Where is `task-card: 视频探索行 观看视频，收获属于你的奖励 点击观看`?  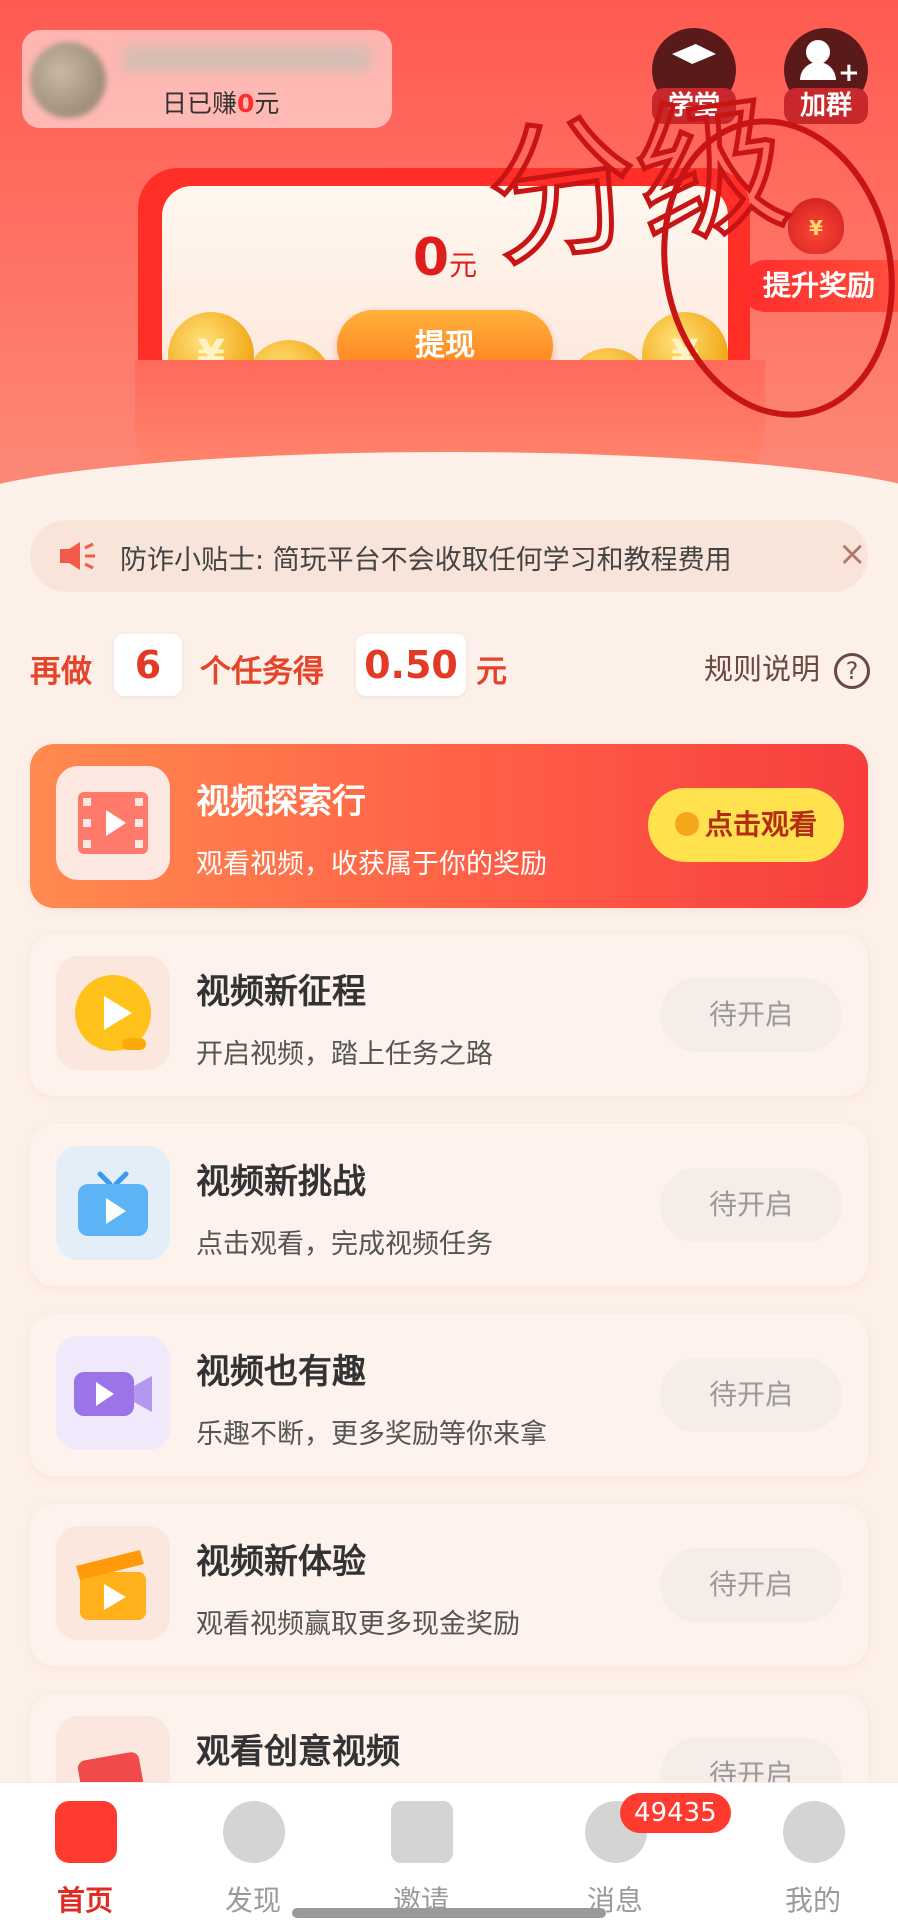
task-card: 视频探索行 观看视频，收获属于你的奖励 点击观看 is located at coordinates (449, 826).